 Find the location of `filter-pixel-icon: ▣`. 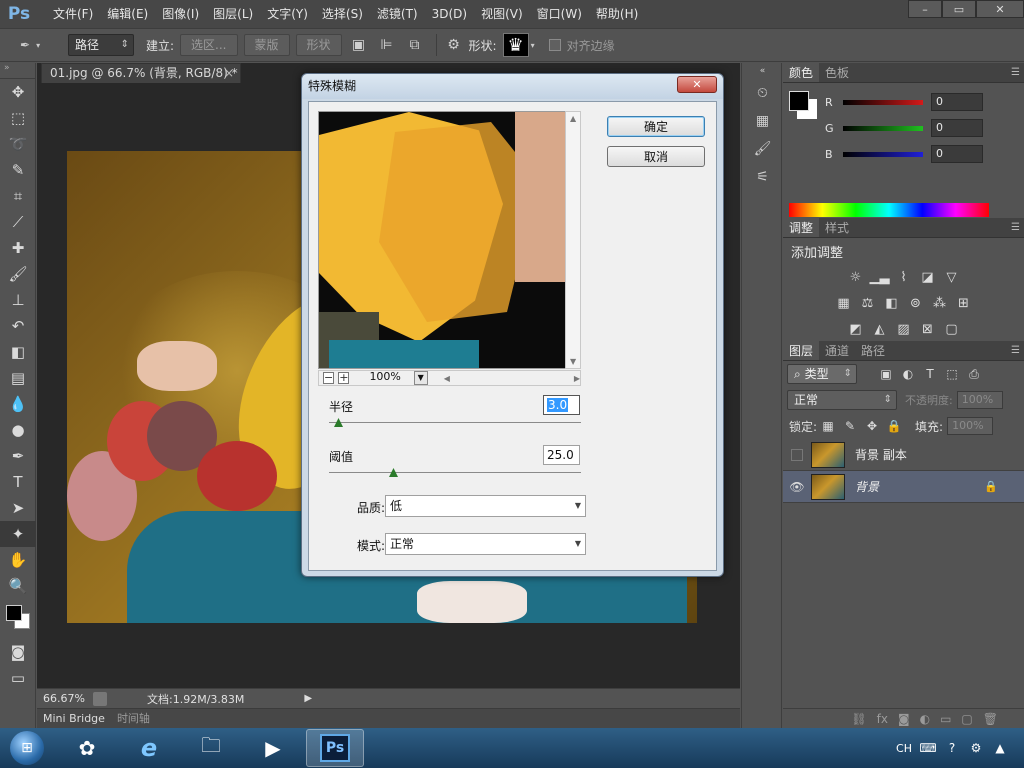

filter-pixel-icon: ▣ is located at coordinates (886, 374).